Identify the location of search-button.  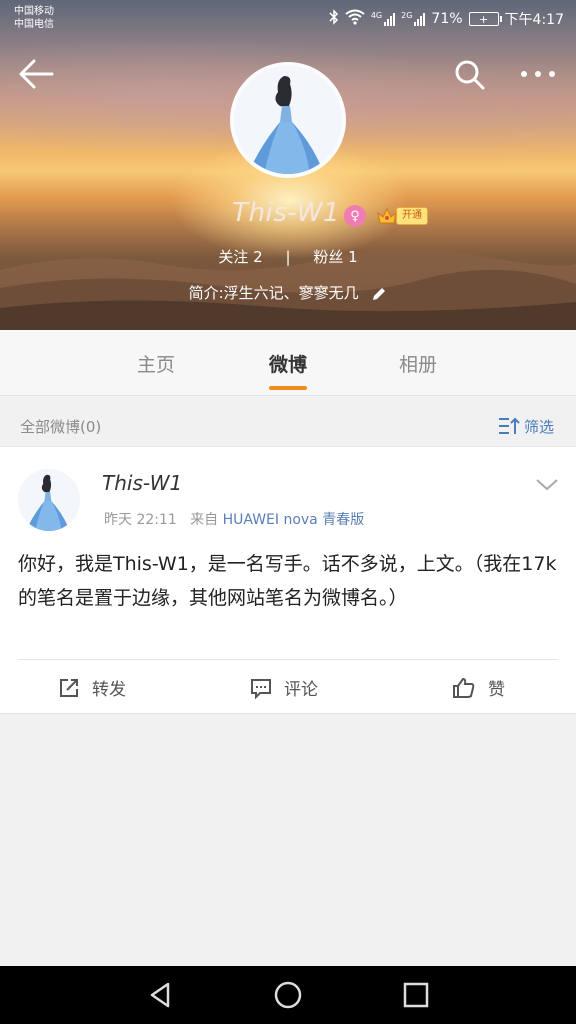
(470, 74).